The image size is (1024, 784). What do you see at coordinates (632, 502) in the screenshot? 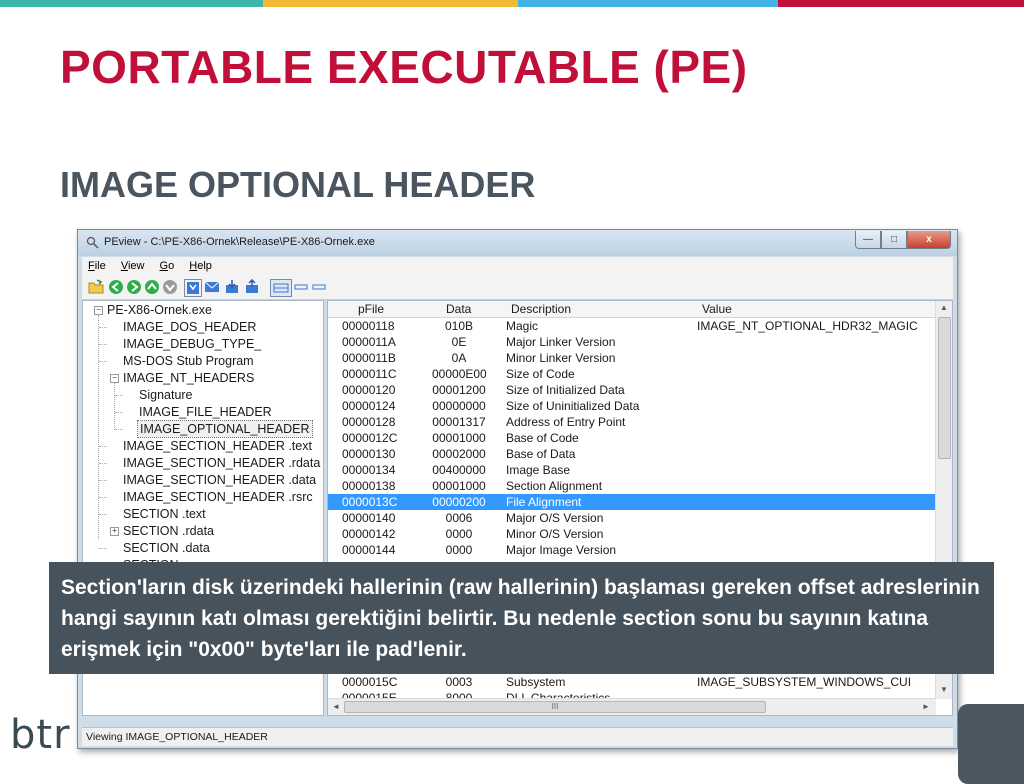
I see `table-row: 0000013C 00000200 File Alignment` at bounding box center [632, 502].